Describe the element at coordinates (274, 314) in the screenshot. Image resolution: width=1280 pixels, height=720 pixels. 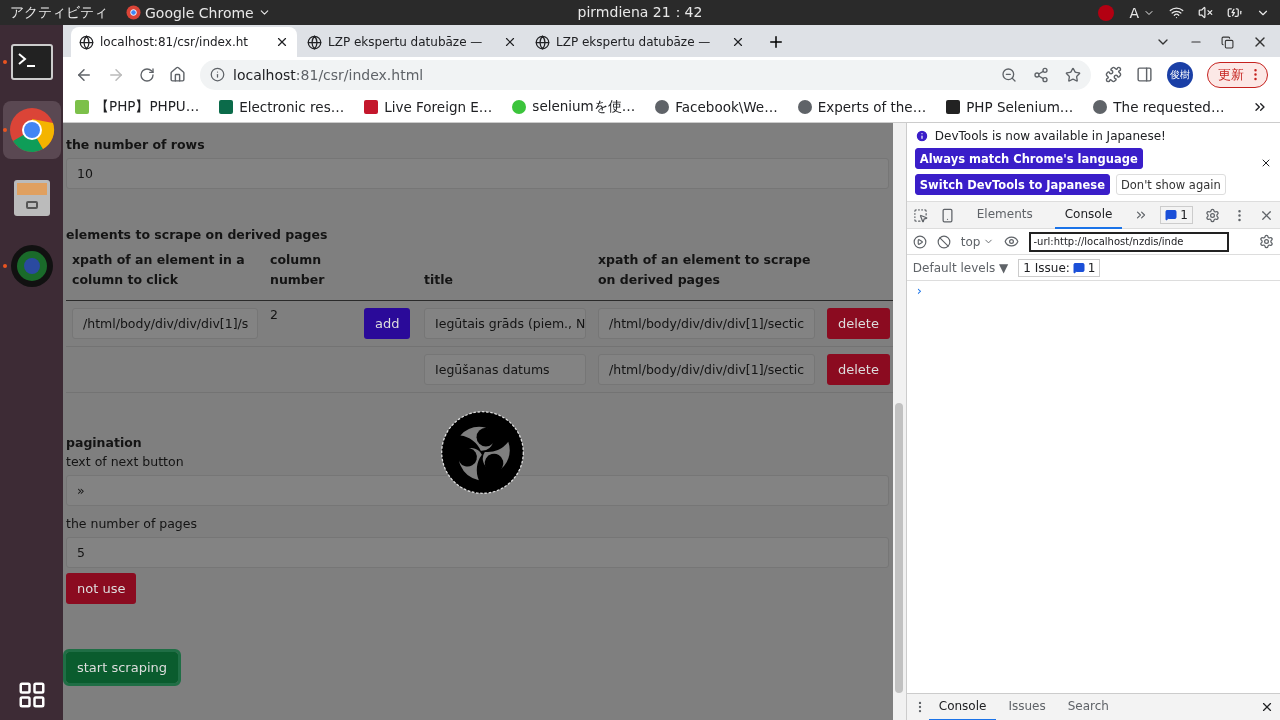
I see `column-number: 2` at that location.